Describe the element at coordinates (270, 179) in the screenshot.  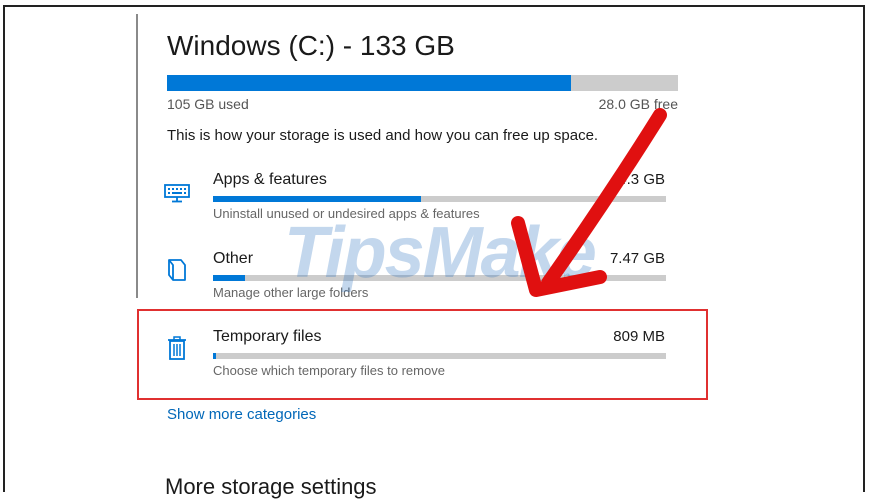
I see `category-name: Apps & features` at that location.